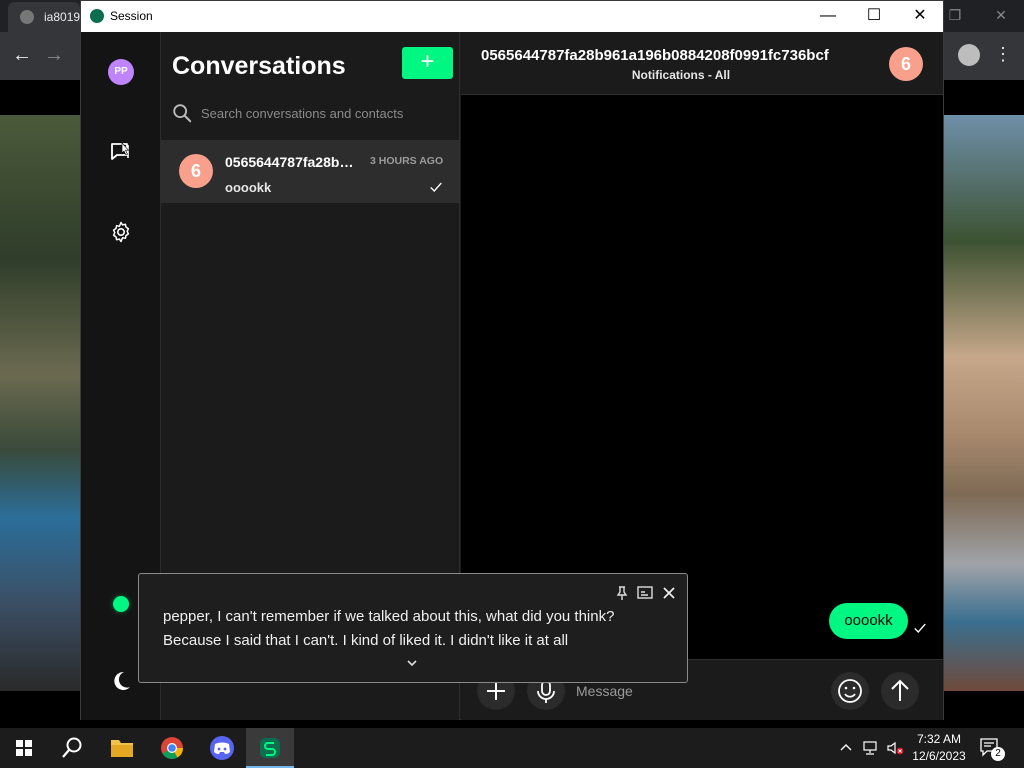 The image size is (1024, 768). I want to click on background-video-right, so click(984, 403).